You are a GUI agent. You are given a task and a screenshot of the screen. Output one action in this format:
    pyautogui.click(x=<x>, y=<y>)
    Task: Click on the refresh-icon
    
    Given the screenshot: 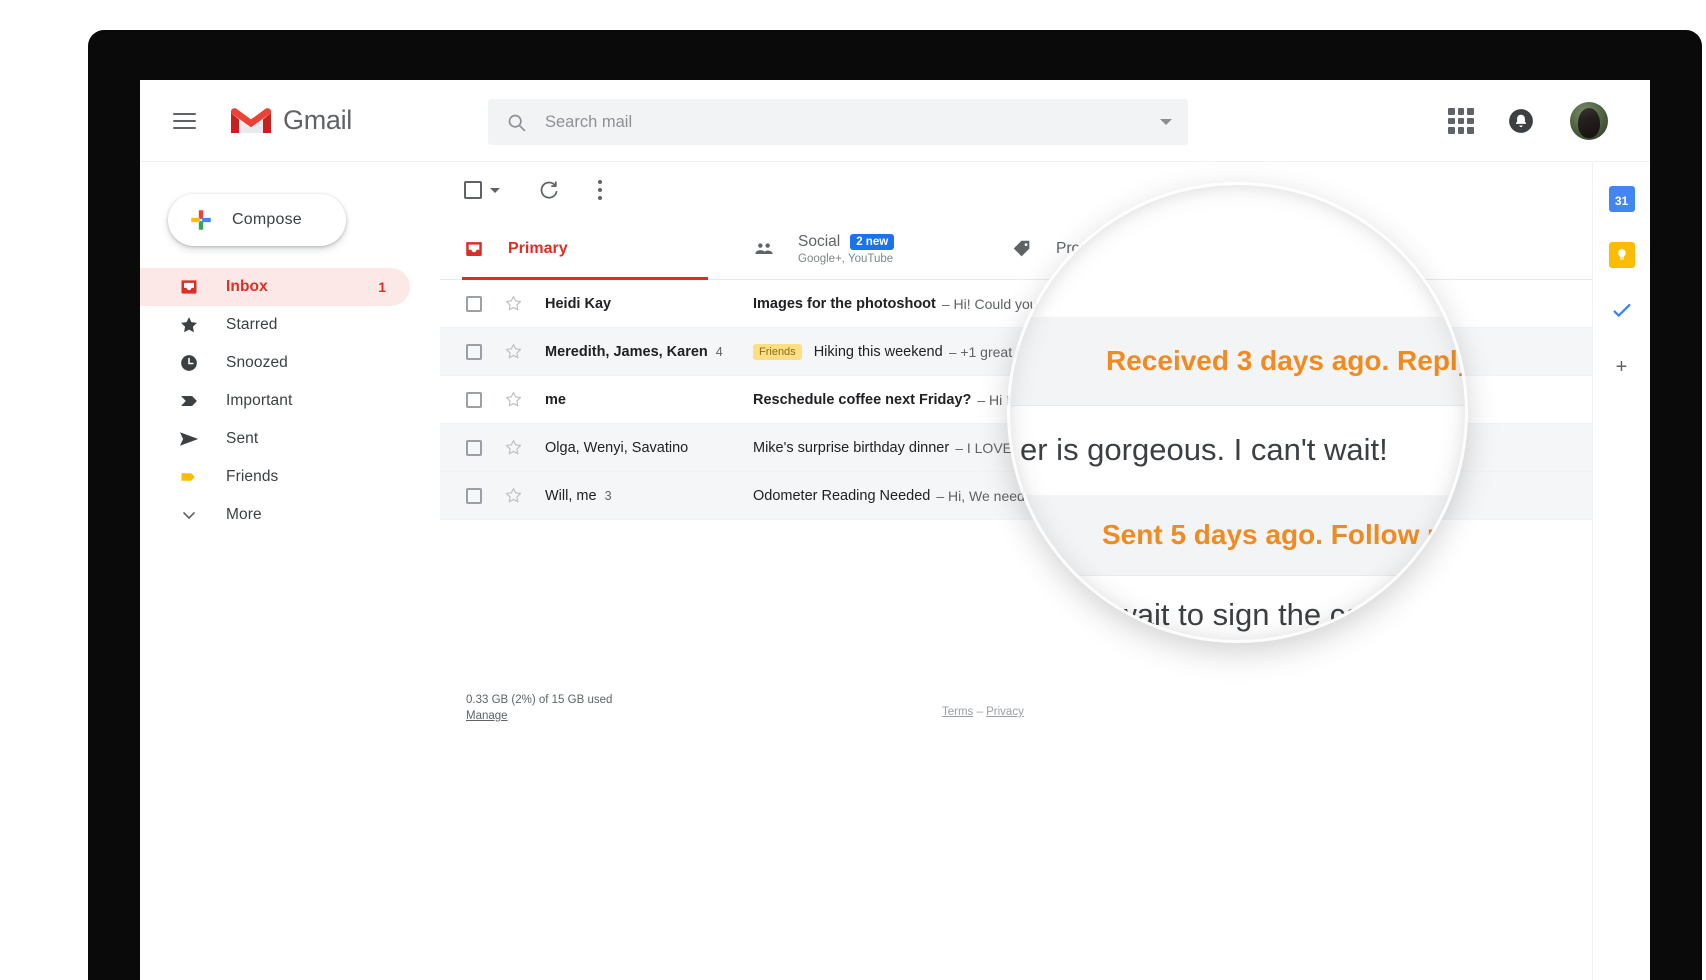 What is the action you would take?
    pyautogui.click(x=549, y=190)
    